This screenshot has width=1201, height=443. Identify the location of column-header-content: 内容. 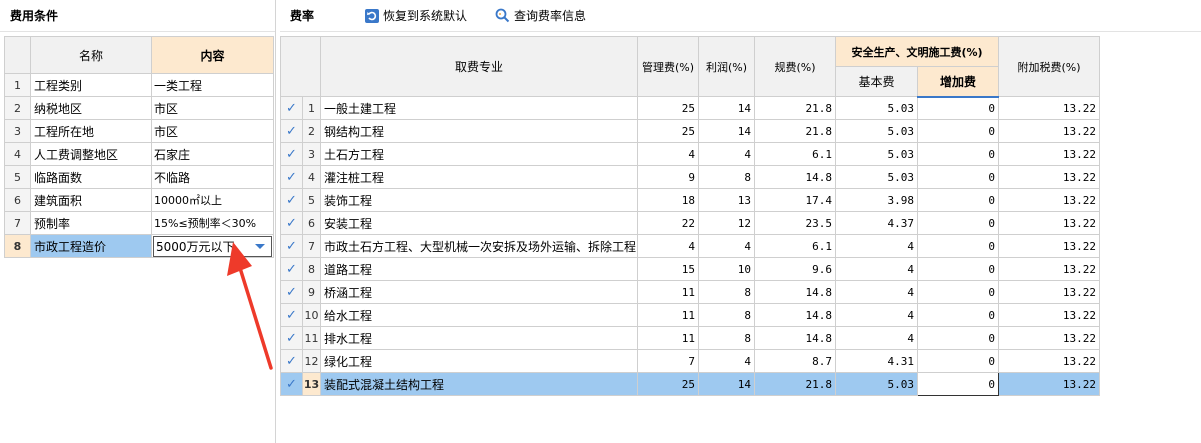
(212, 55).